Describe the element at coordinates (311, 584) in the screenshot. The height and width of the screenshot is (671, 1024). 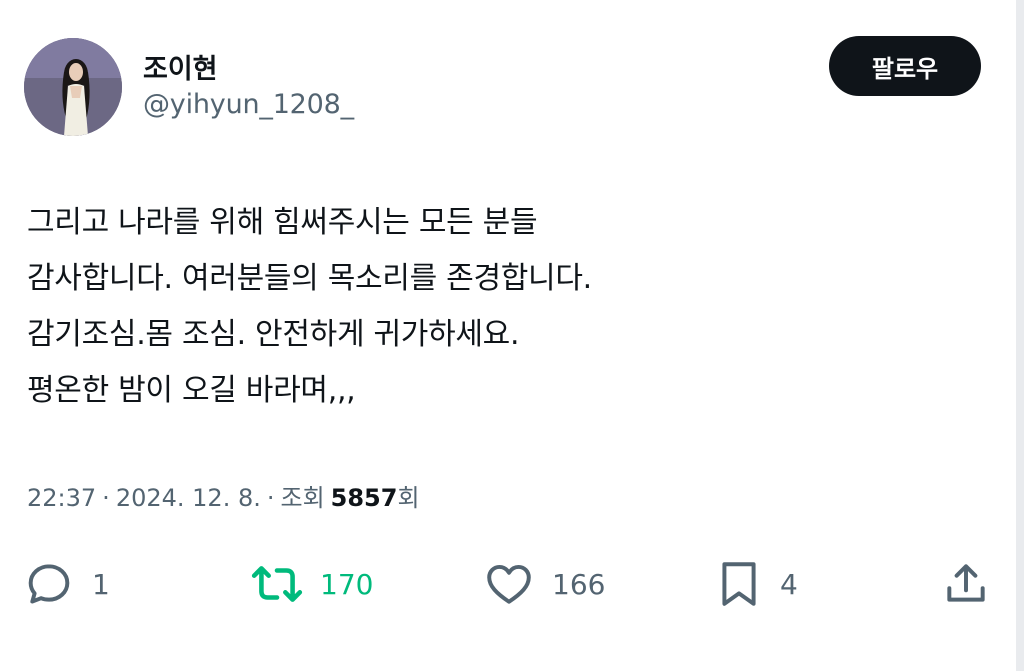
I see `retweet-button: 170` at that location.